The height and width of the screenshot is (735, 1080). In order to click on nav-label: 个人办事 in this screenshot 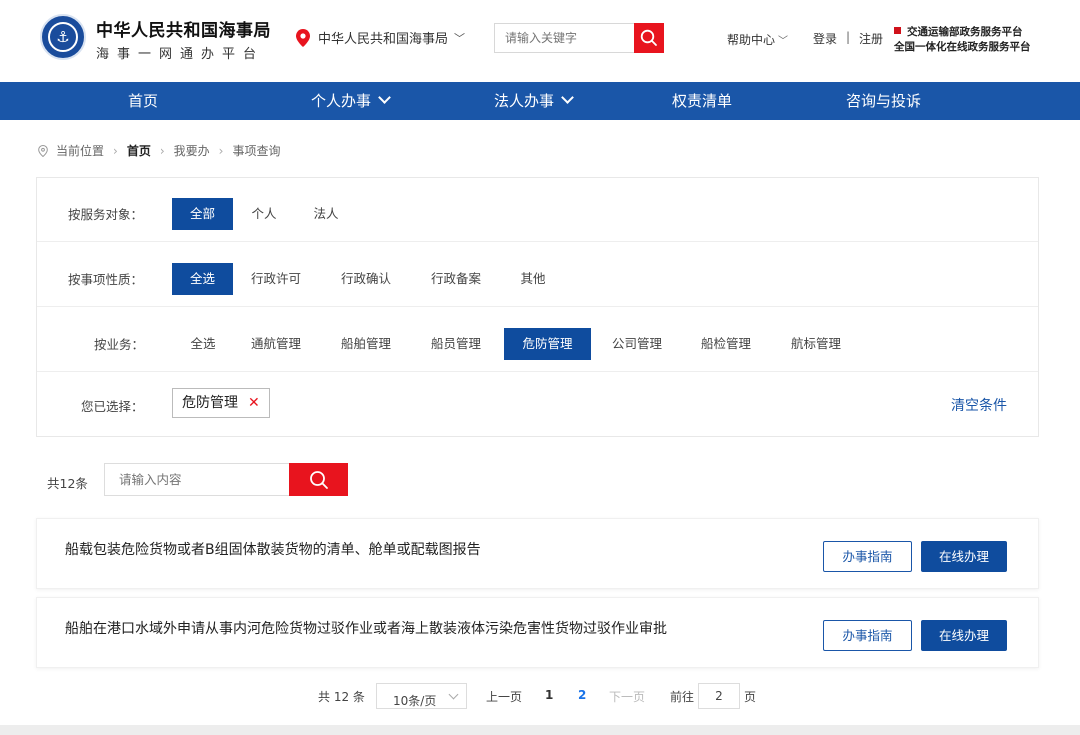, I will do `click(341, 101)`.